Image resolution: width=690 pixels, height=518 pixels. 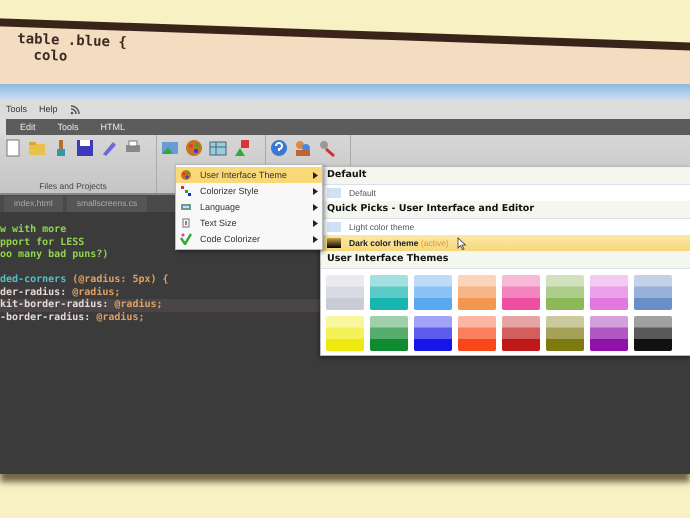 I want to click on table-icon, so click(x=218, y=148).